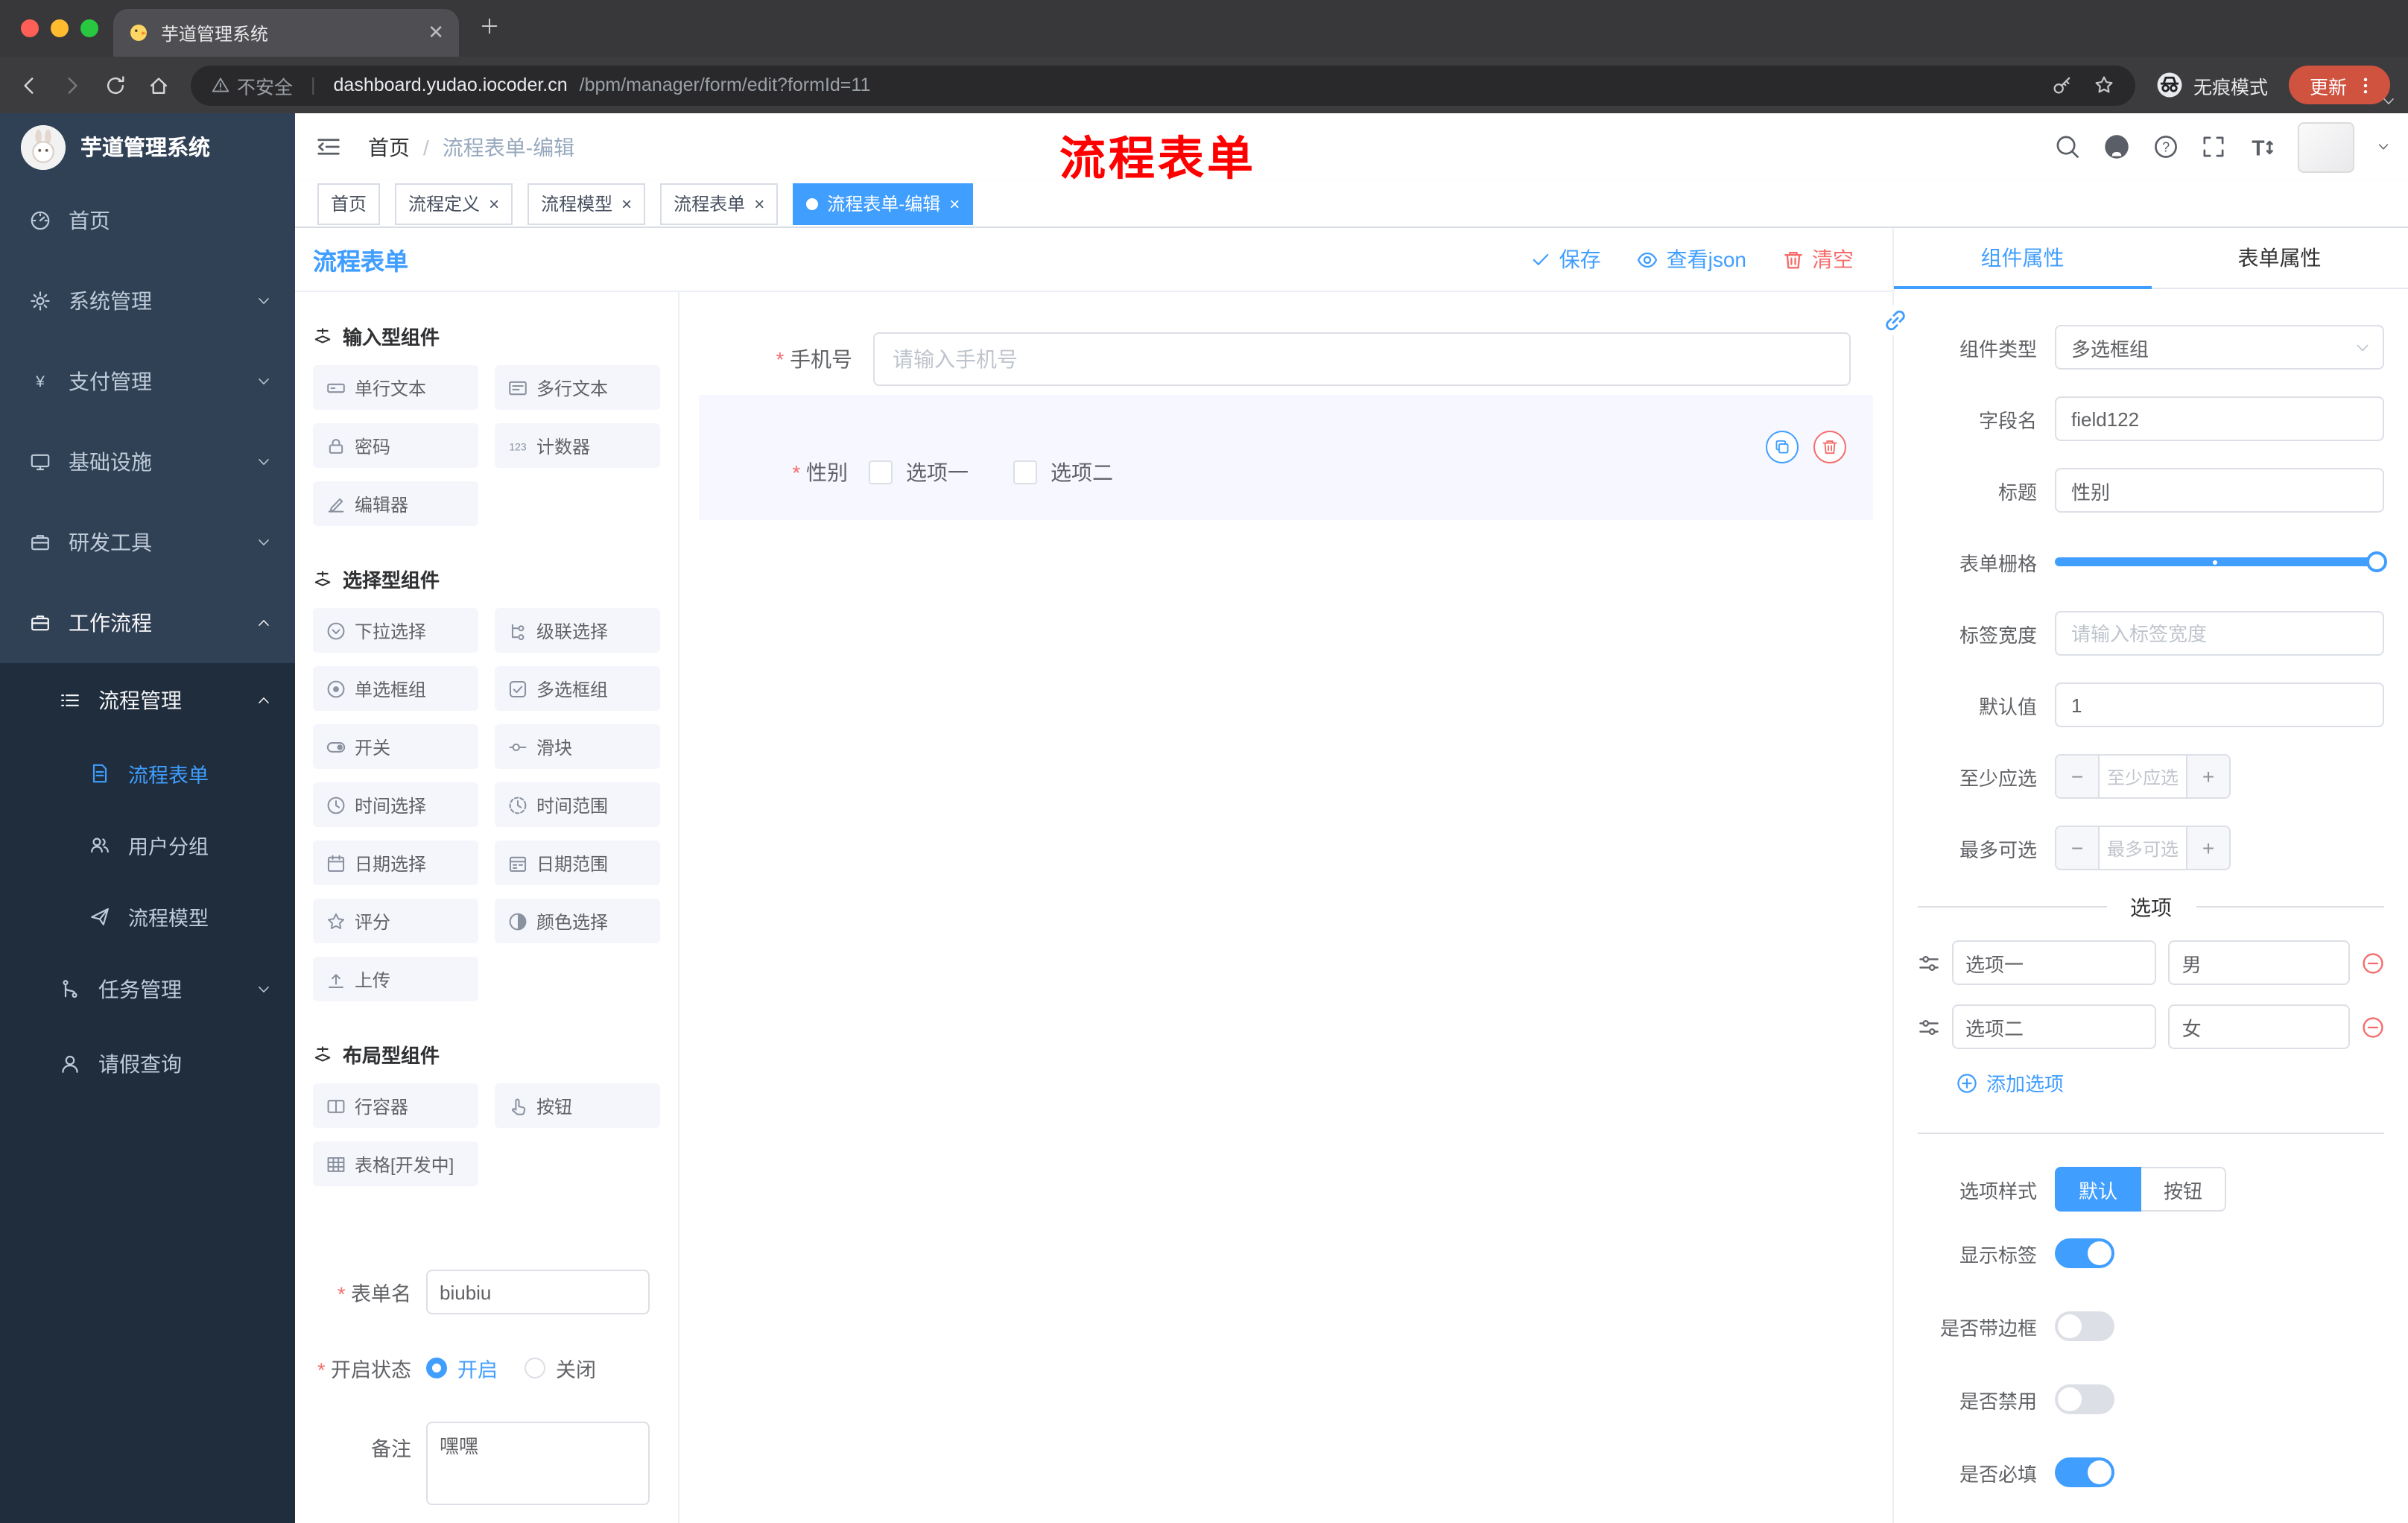 Image resolution: width=2408 pixels, height=1523 pixels. Describe the element at coordinates (395, 862) in the screenshot. I see `palette-item-date-picker: 日期选择` at that location.